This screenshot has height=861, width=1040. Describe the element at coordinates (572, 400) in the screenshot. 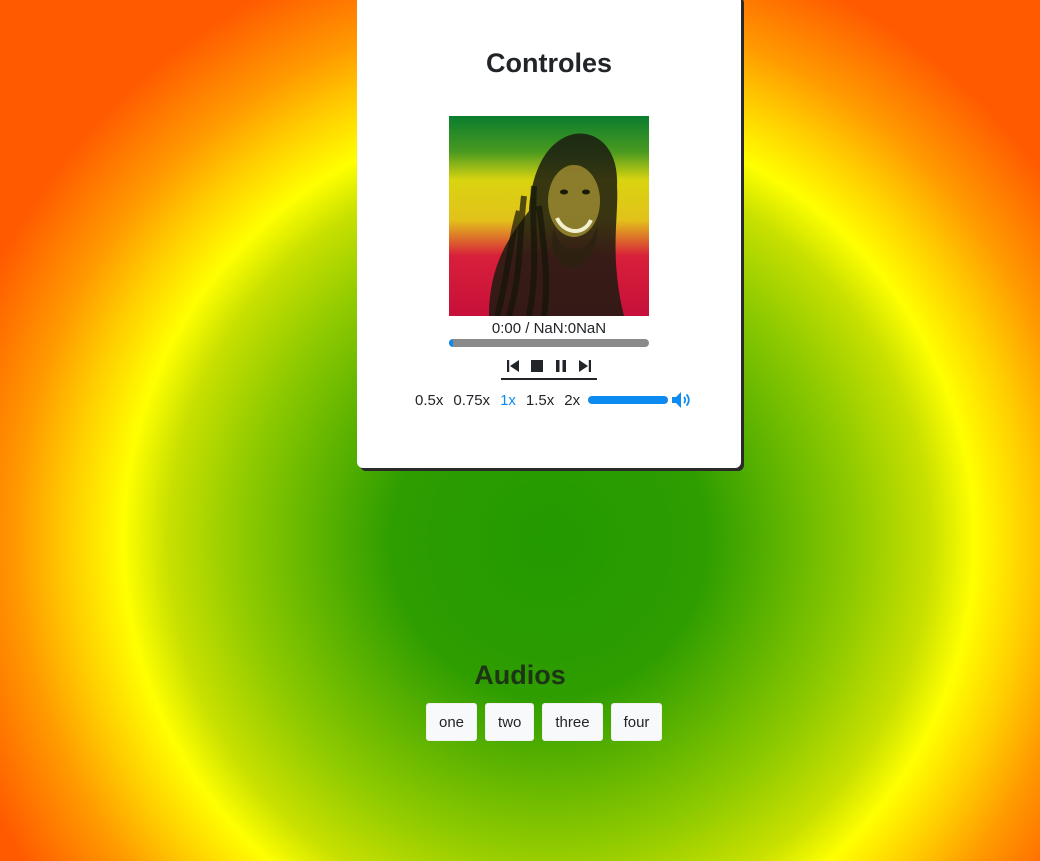

I see `speed-option-2x: 2x` at that location.